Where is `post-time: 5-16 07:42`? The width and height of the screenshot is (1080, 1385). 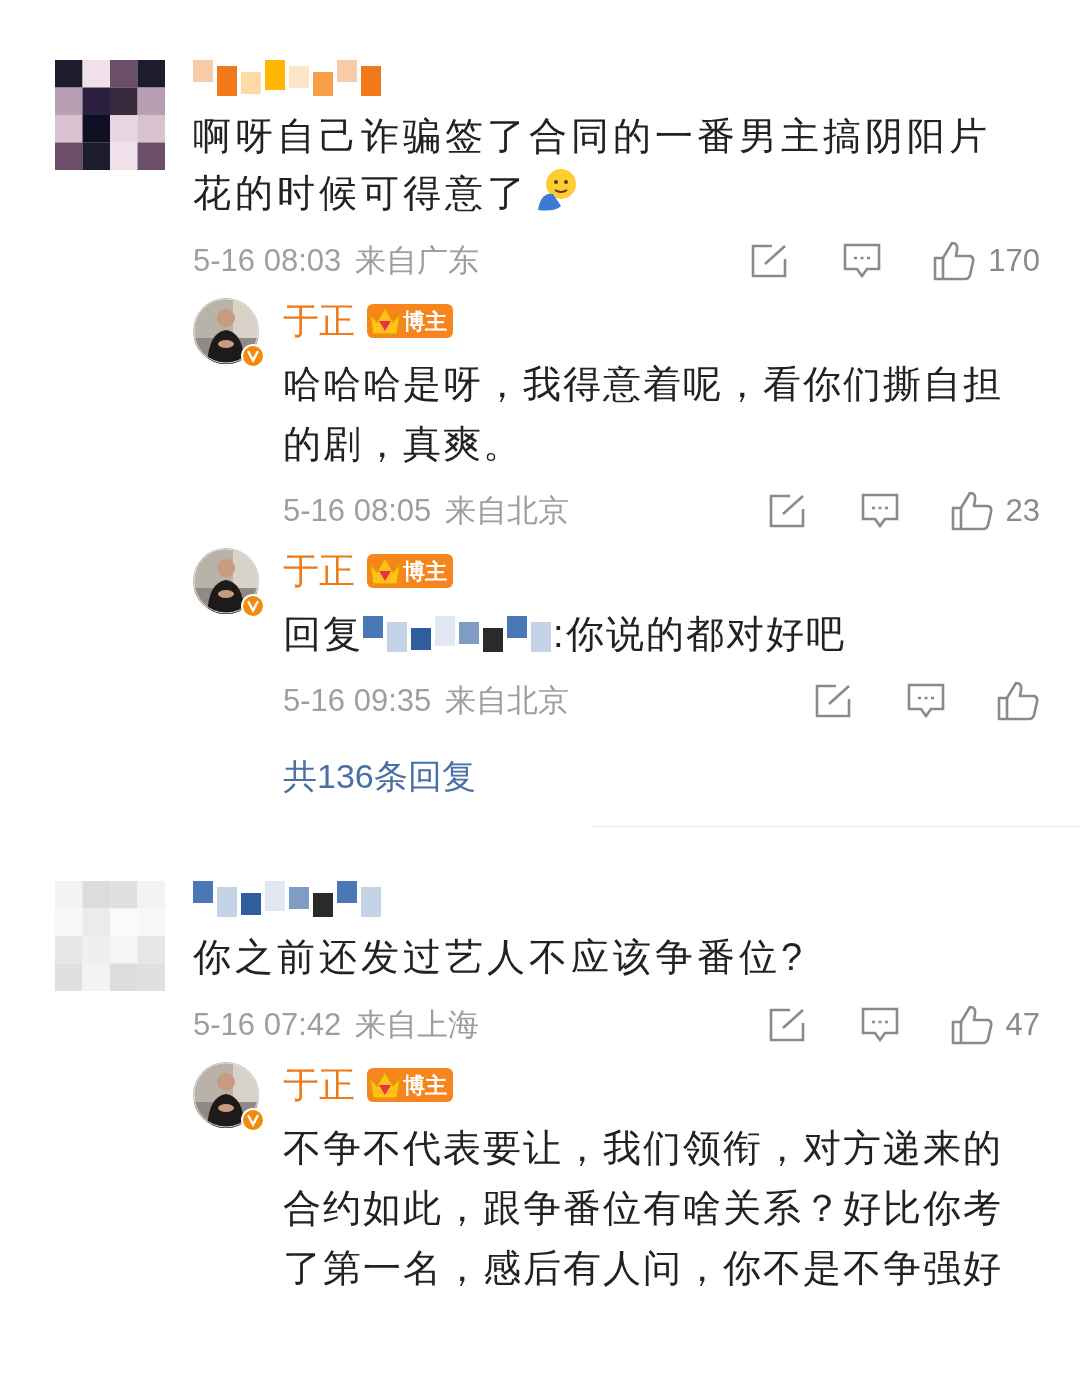
post-time: 5-16 07:42 is located at coordinates (267, 1024).